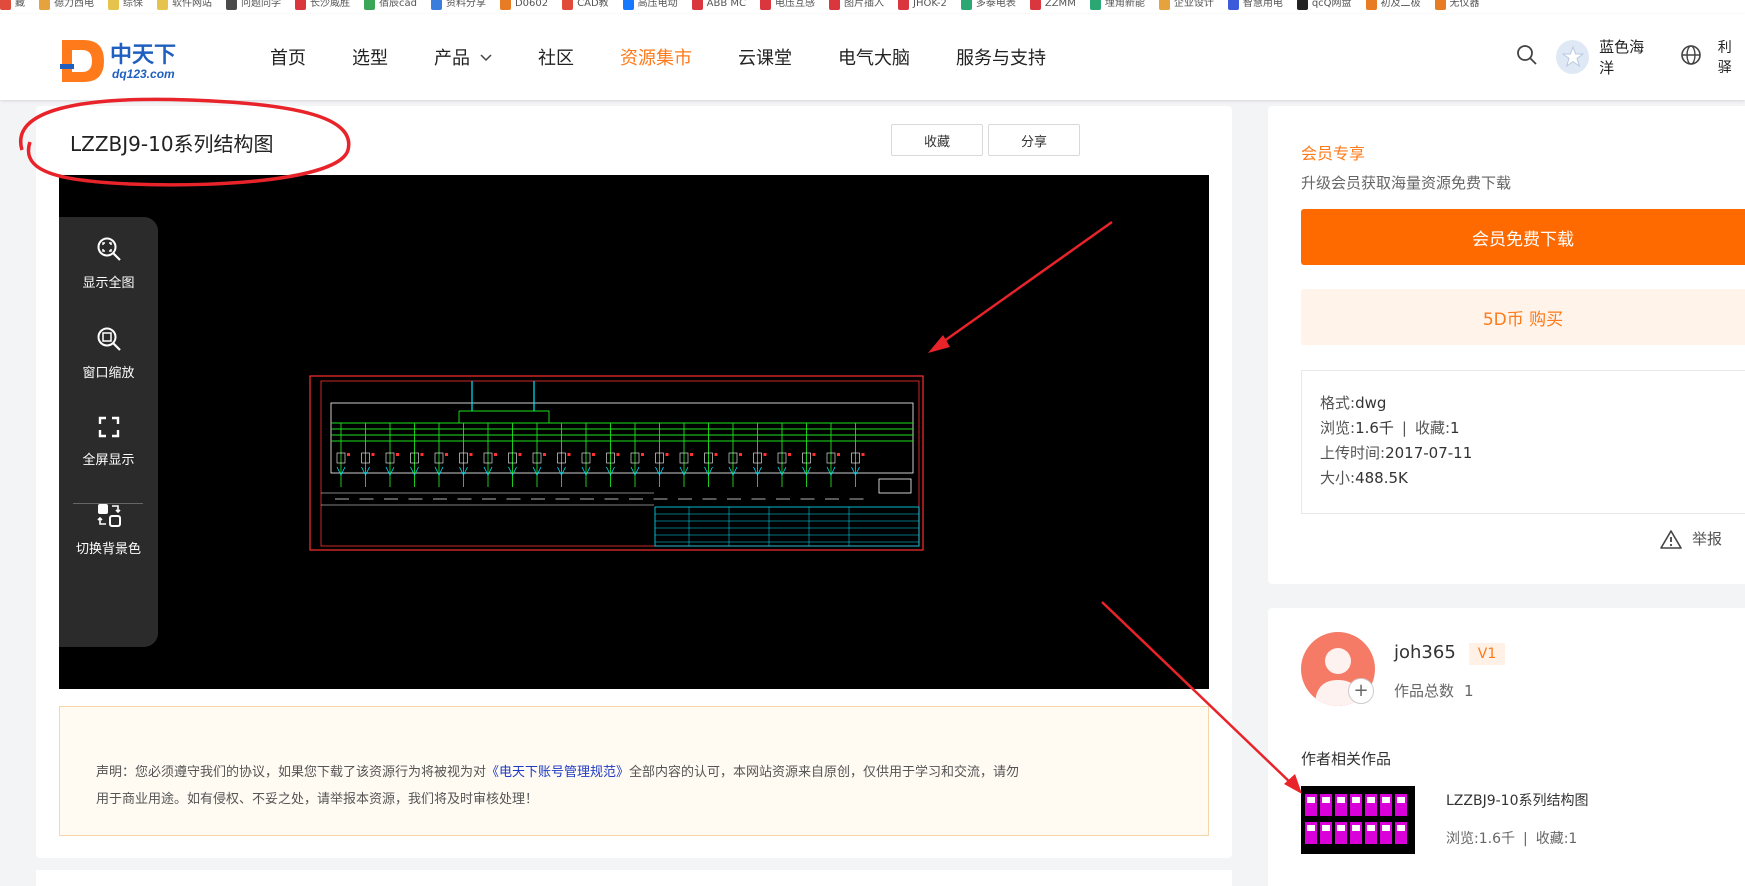  I want to click on chevron-down-icon, so click(486, 58).